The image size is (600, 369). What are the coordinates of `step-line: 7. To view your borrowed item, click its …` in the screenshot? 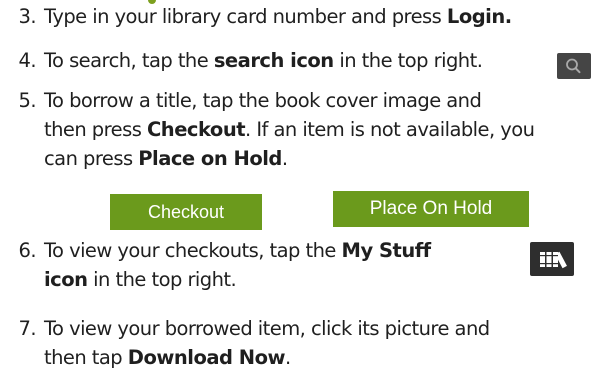 It's located at (245, 328).